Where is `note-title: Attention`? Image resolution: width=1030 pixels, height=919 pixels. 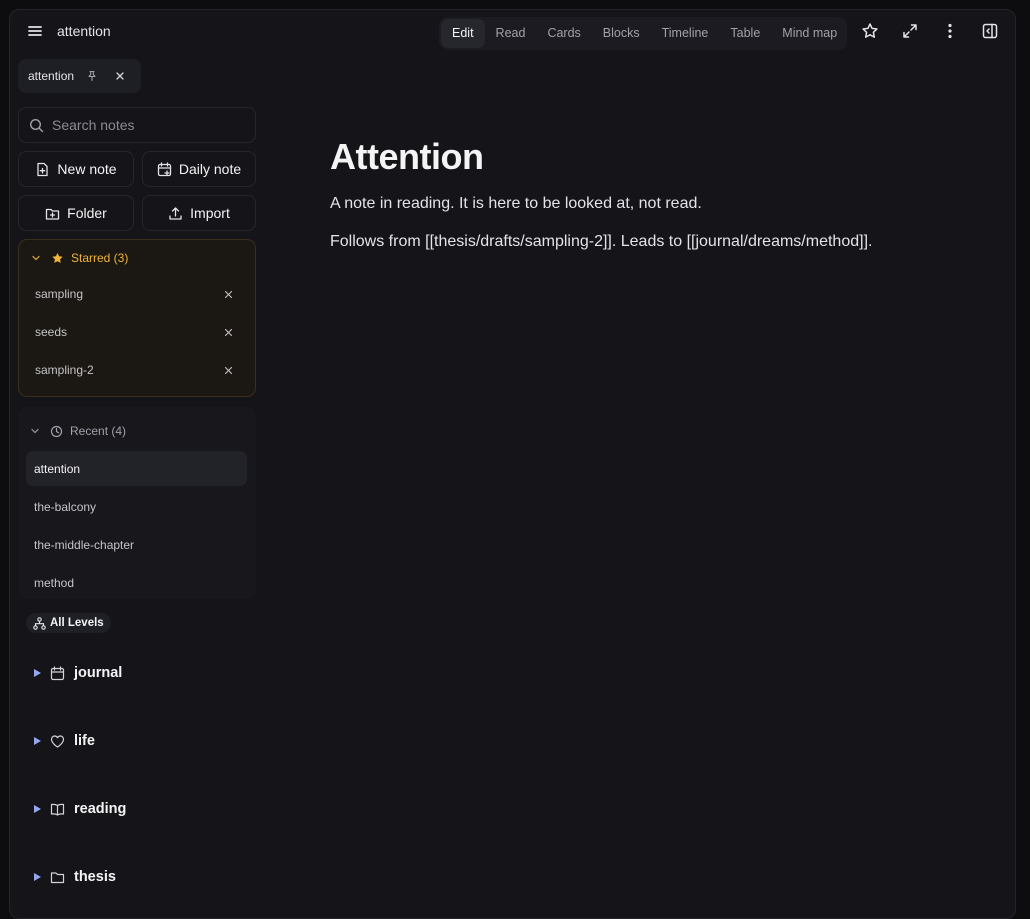 note-title: Attention is located at coordinates (407, 157).